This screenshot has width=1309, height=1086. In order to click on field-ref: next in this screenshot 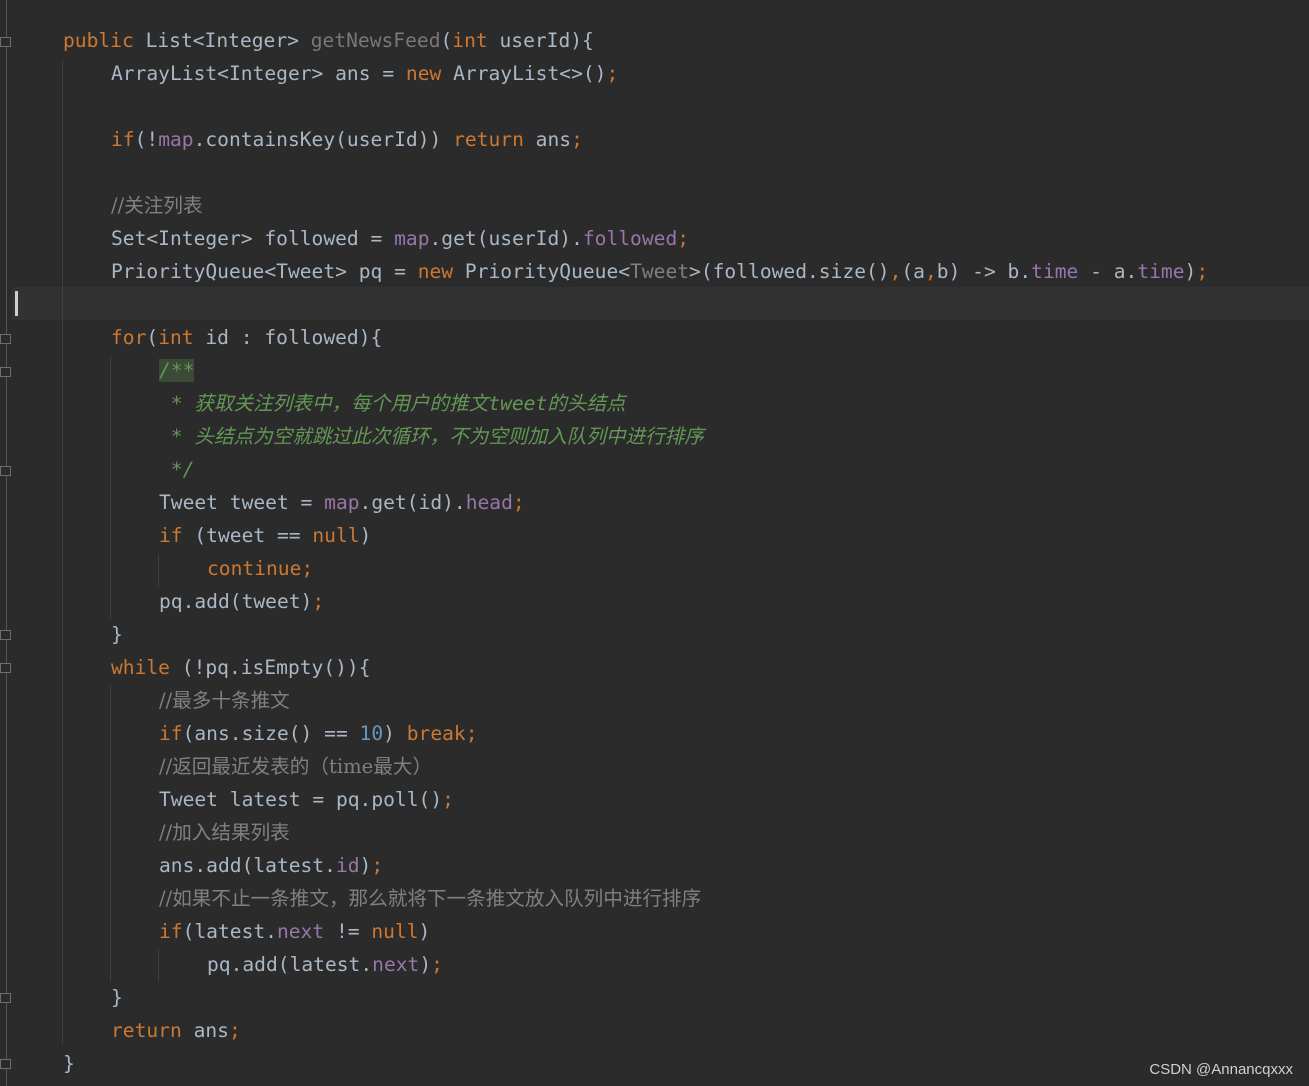, I will do `click(396, 964)`.